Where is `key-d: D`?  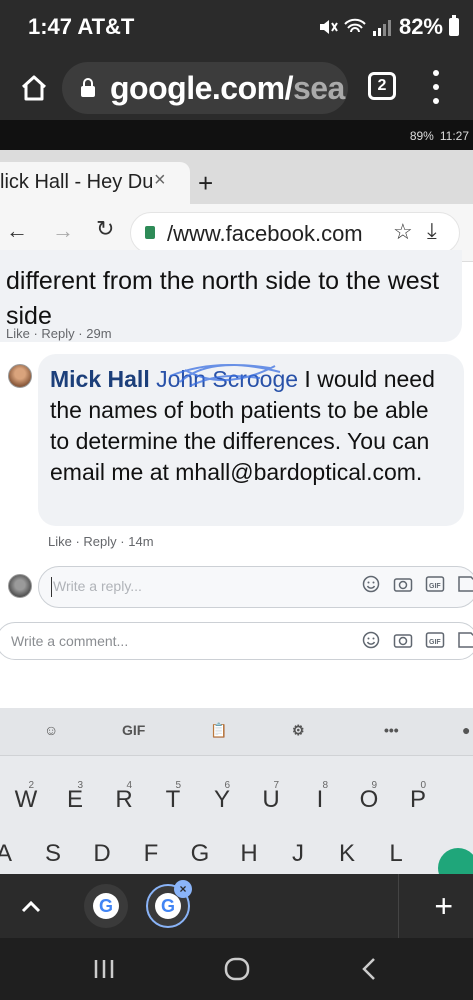
key-d: D is located at coordinates (102, 853).